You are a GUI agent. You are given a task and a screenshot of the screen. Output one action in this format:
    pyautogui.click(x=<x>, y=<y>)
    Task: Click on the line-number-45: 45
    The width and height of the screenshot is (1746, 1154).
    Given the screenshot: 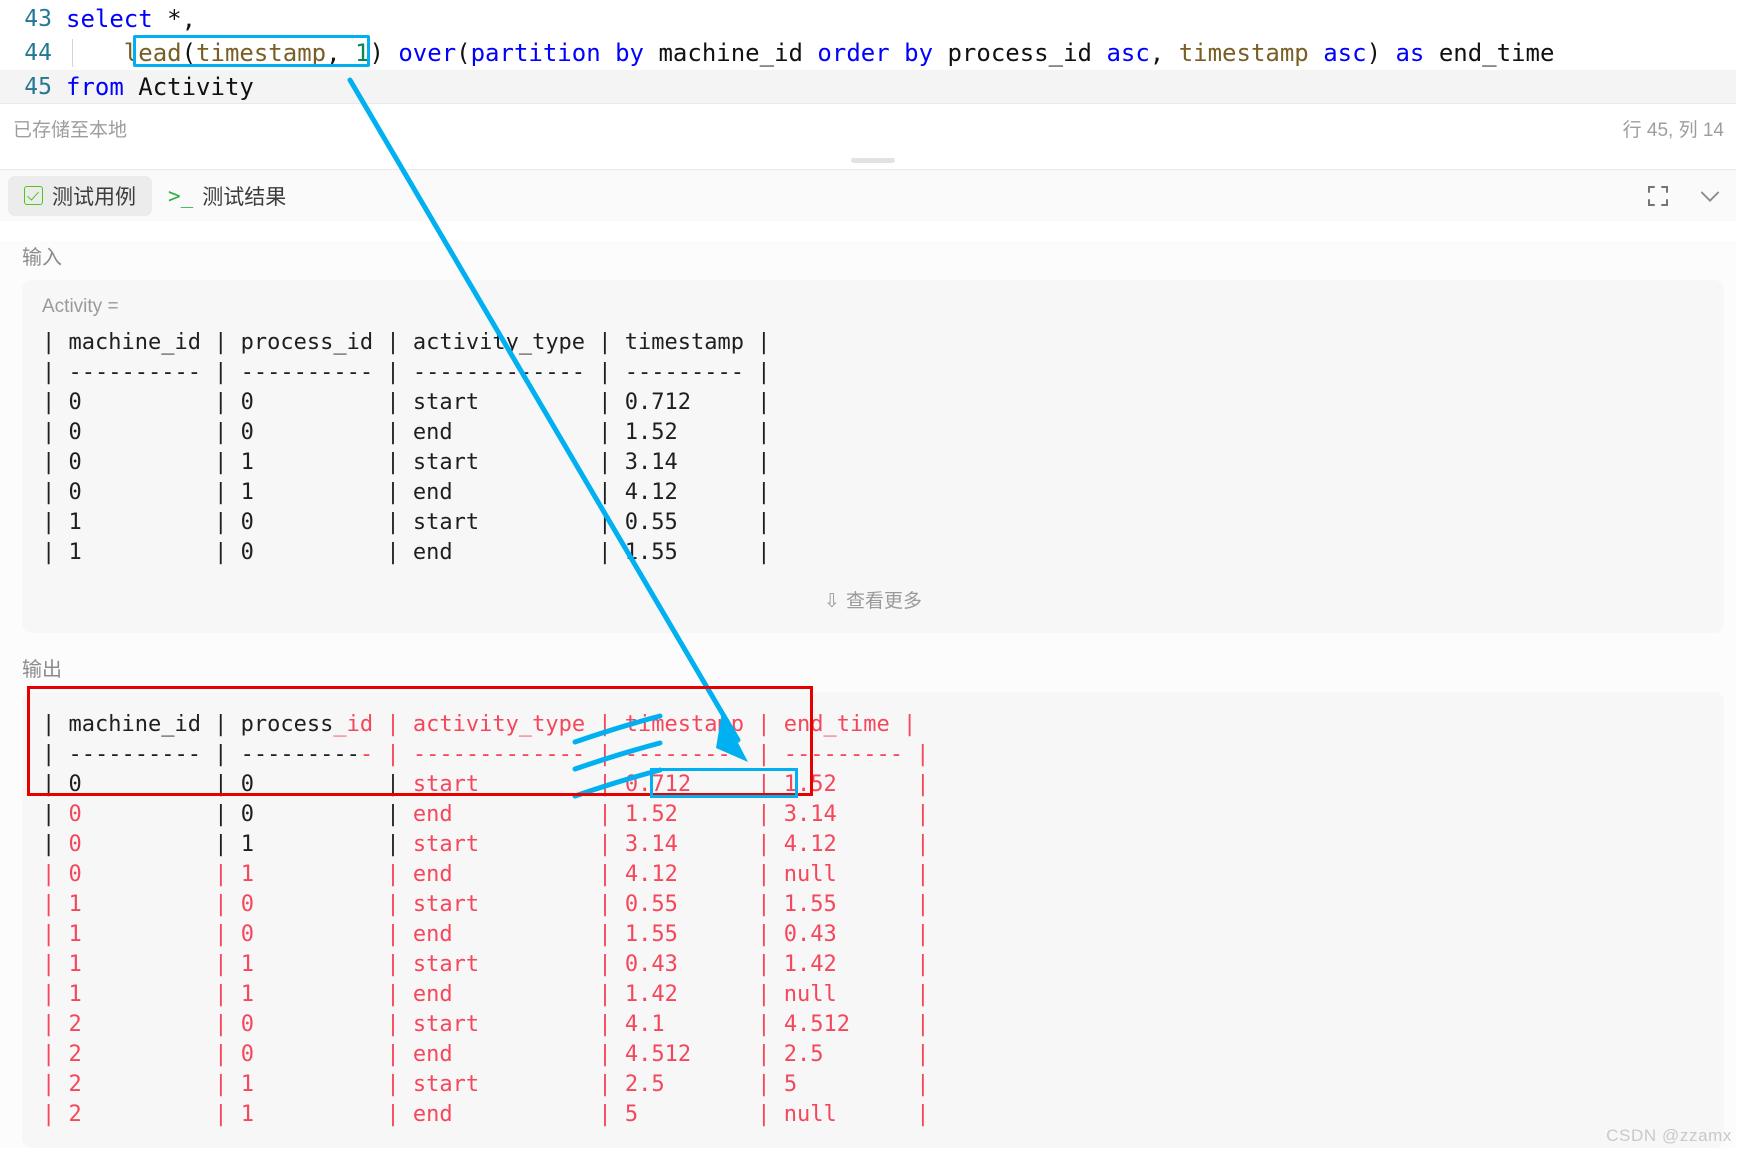 What is the action you would take?
    pyautogui.click(x=38, y=87)
    